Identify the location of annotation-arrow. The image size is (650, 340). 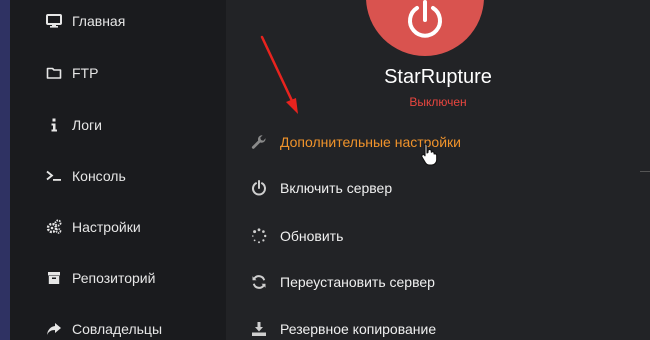
(279, 74).